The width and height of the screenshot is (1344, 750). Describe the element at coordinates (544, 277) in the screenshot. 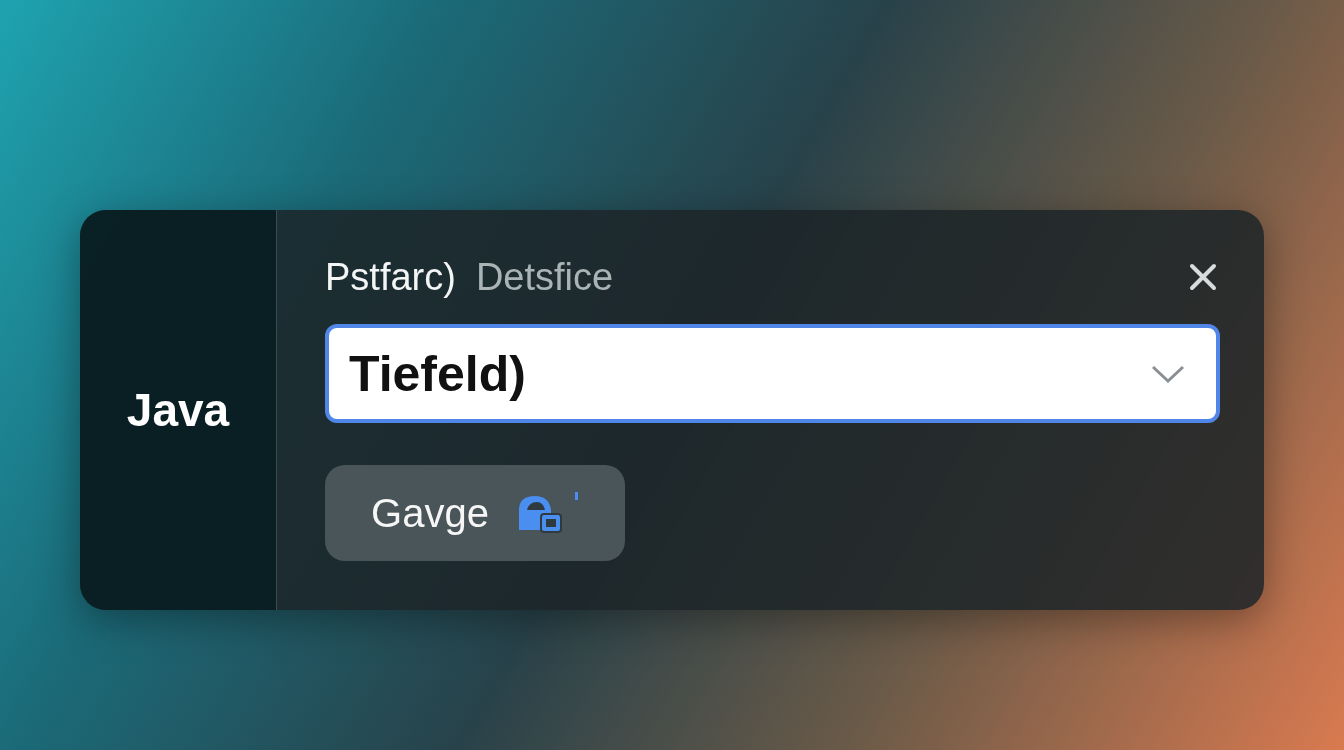

I see `dialog-subtitle: Detsfice` at that location.